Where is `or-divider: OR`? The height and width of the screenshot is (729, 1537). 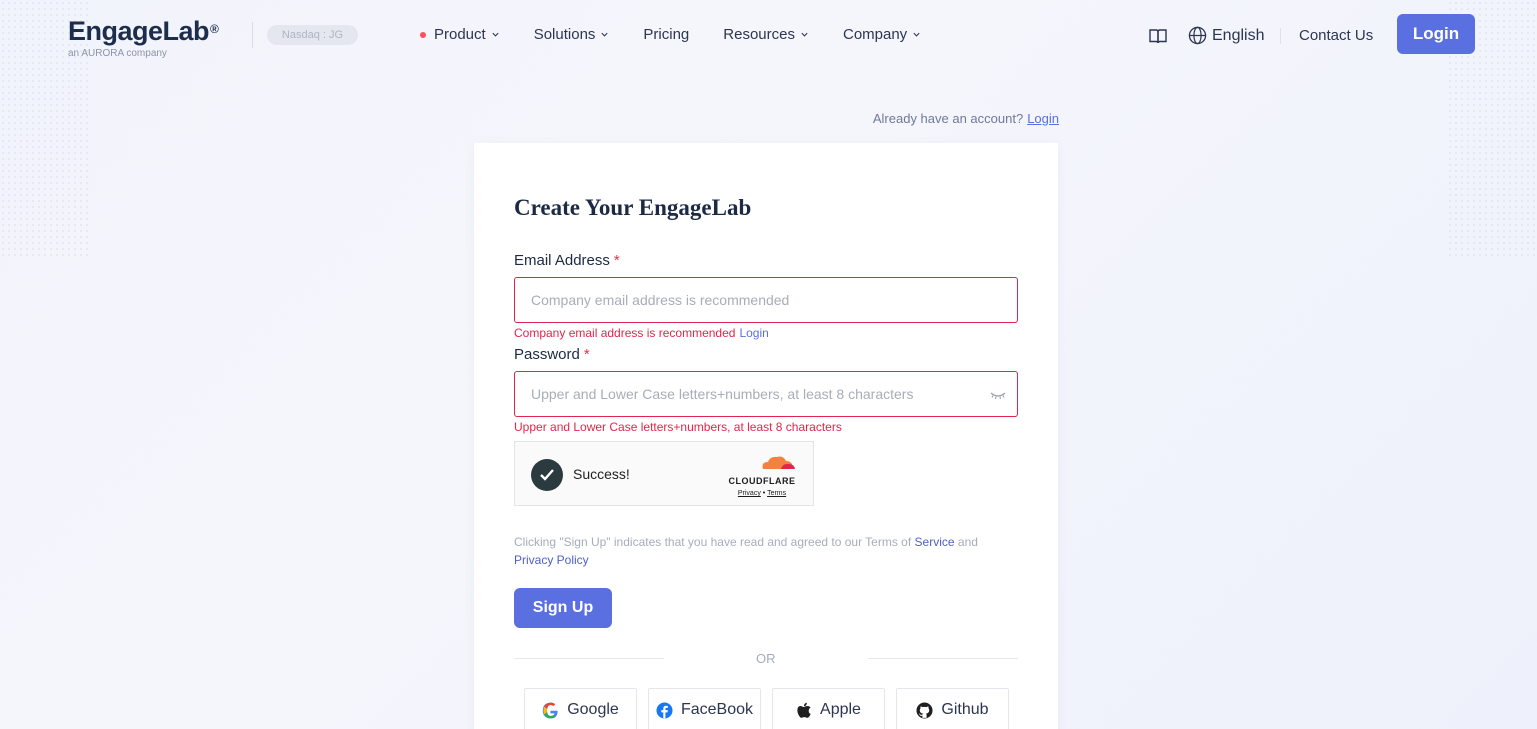
or-divider: OR is located at coordinates (766, 659).